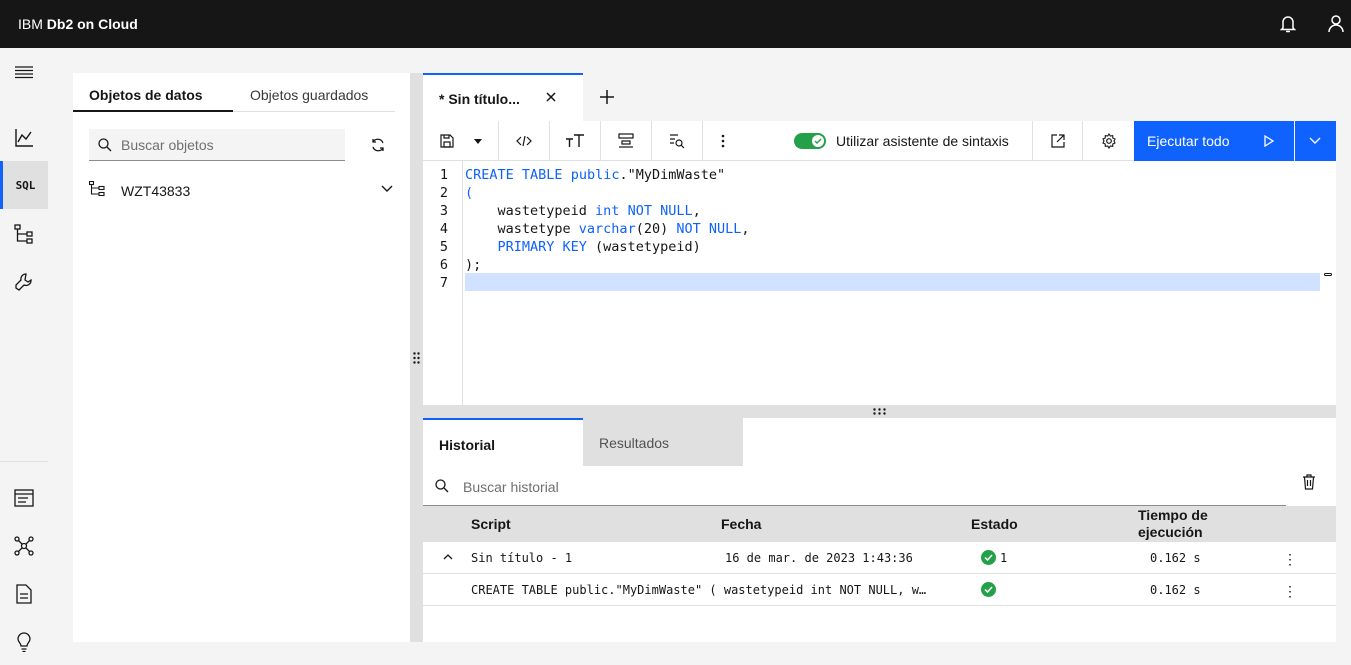 This screenshot has height=665, width=1351. What do you see at coordinates (675, 24) in the screenshot?
I see `top-bar: IBM Db2 on Cloud` at bounding box center [675, 24].